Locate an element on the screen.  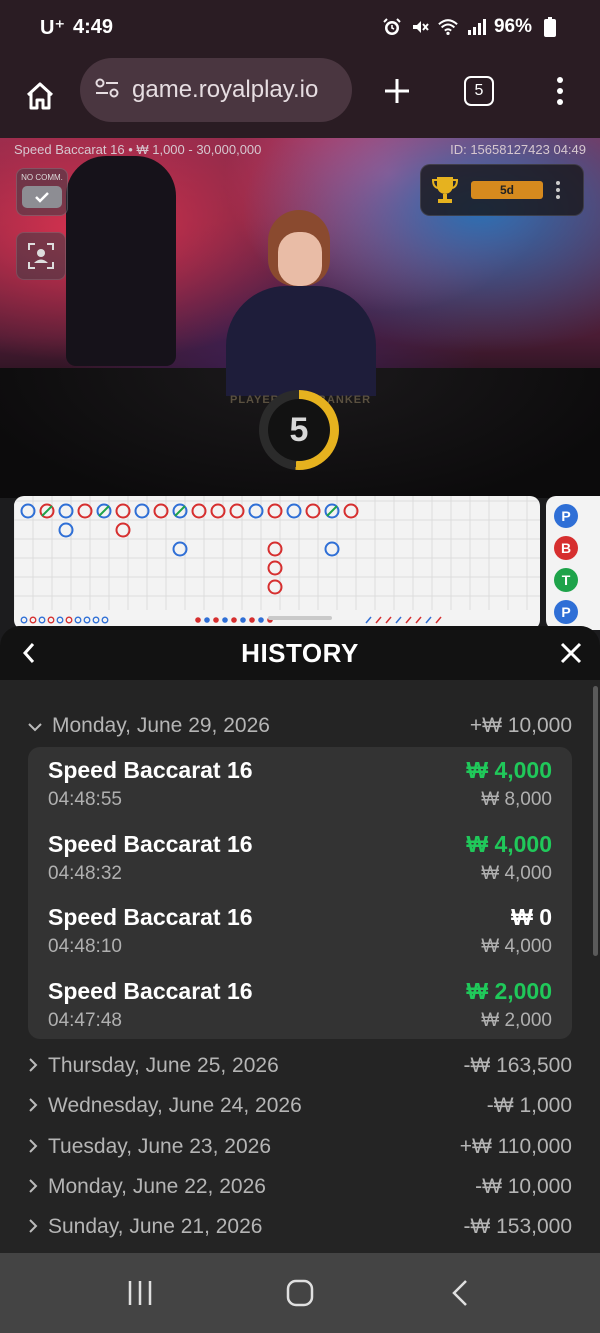
bet-time: 04:48:10 is located at coordinates (85, 946).